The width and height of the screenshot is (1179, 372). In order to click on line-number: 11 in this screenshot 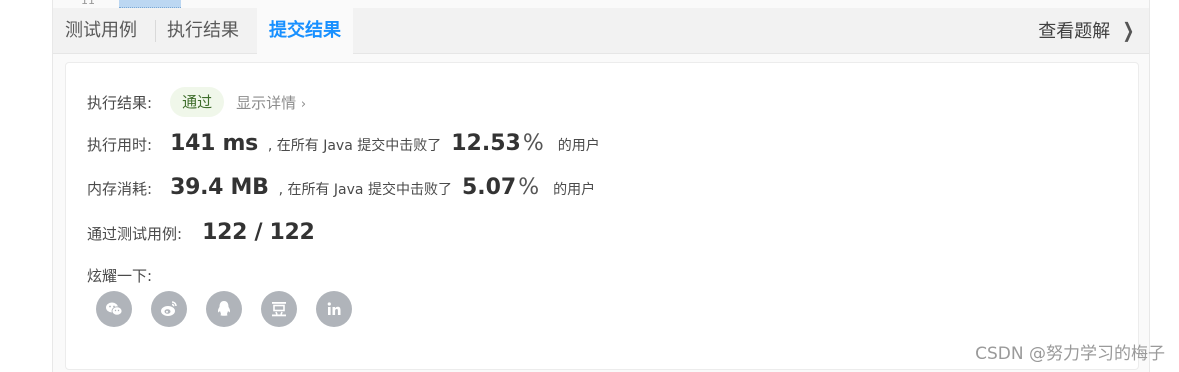, I will do `click(88, 3)`.